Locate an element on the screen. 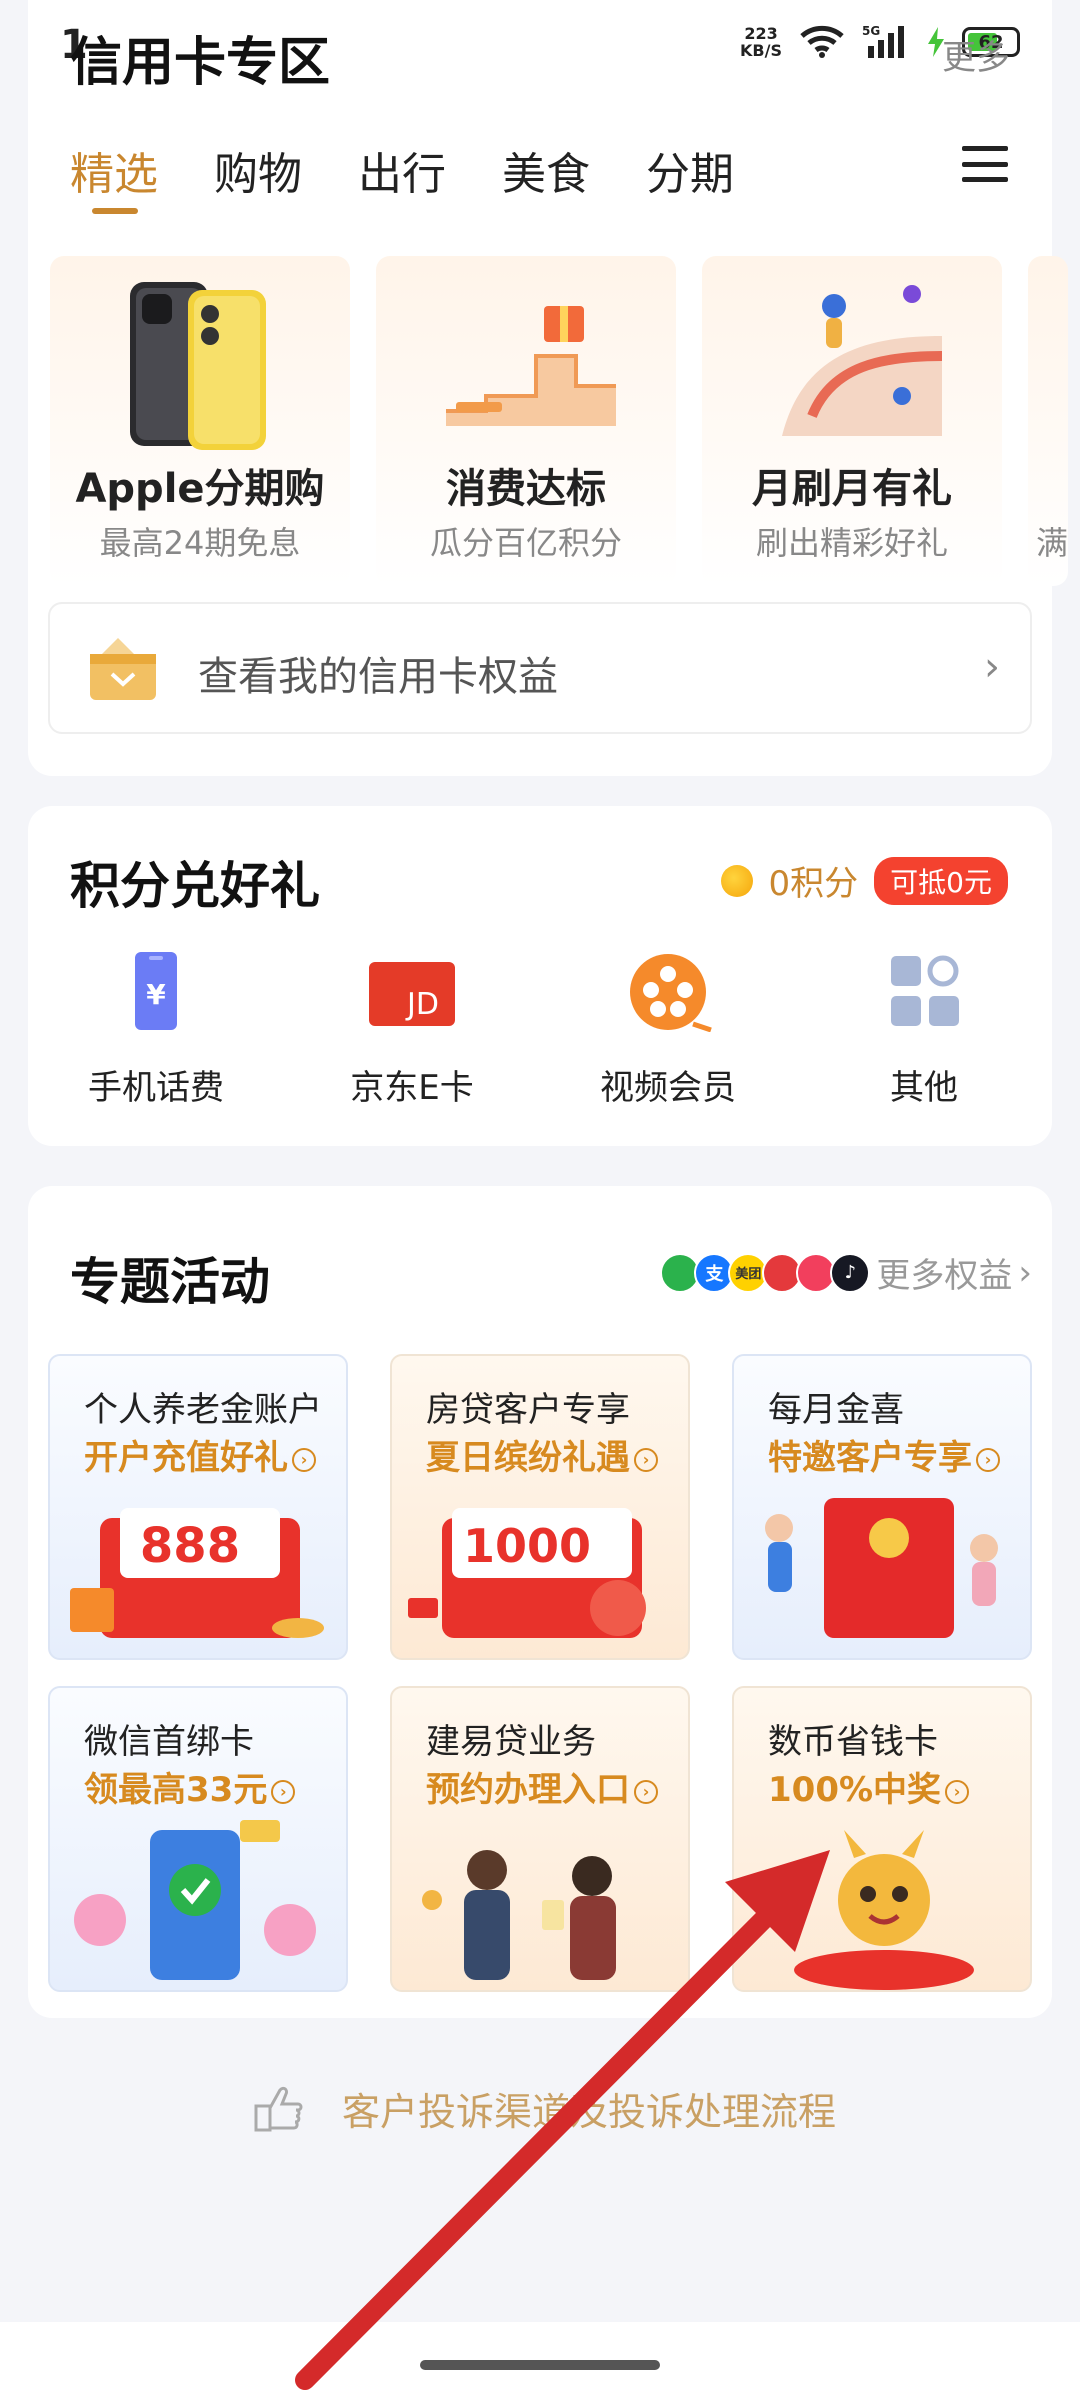 Image resolution: width=1080 pixels, height=2400 pixels. page-title: 信用卡专区 is located at coordinates (200, 63).